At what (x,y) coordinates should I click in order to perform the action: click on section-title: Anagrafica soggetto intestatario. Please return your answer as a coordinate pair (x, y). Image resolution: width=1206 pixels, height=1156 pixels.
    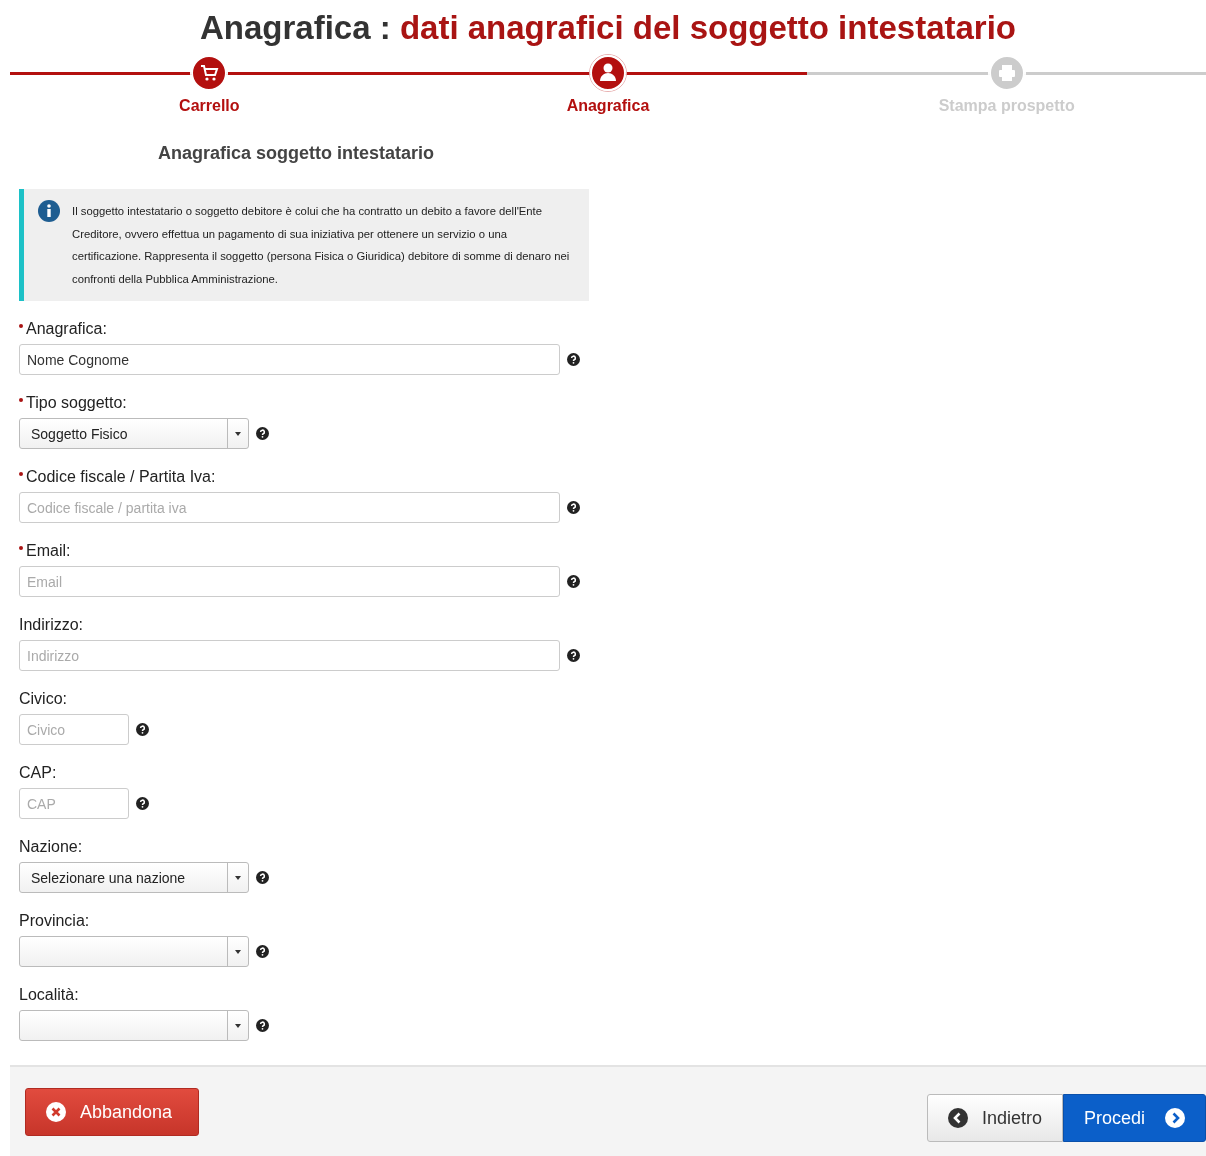
    Looking at the image, I should click on (297, 153).